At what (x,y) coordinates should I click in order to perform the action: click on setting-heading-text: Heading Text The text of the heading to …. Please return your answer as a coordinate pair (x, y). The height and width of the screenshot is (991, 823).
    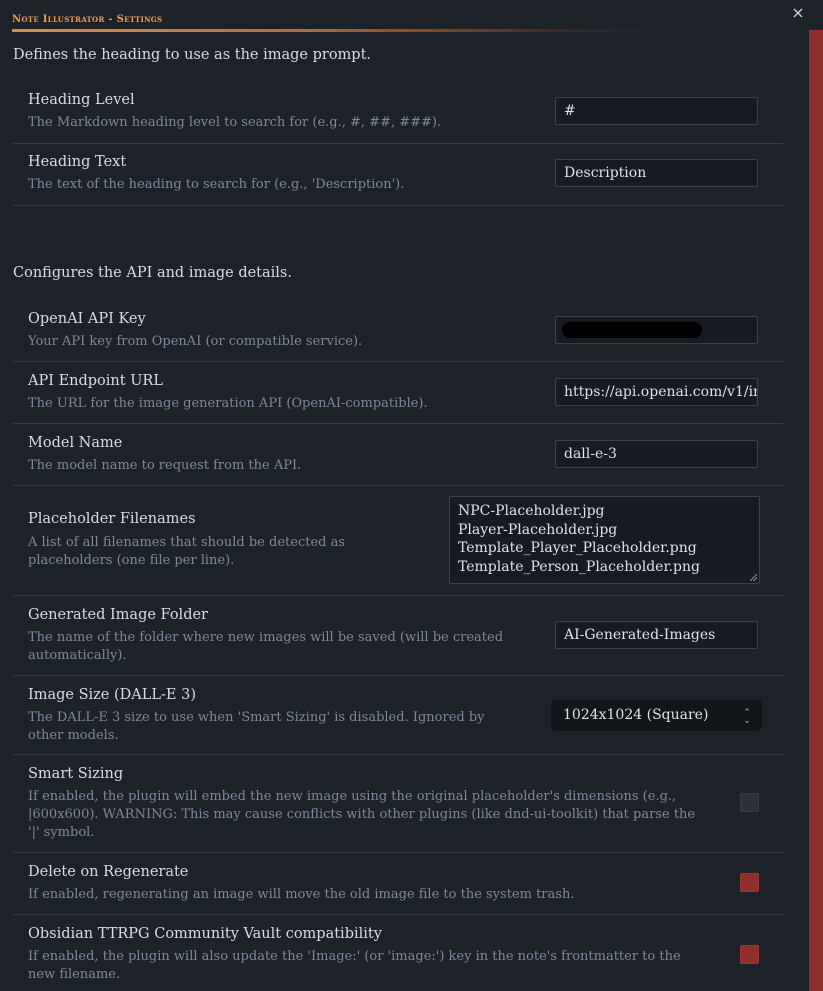
    Looking at the image, I should click on (398, 175).